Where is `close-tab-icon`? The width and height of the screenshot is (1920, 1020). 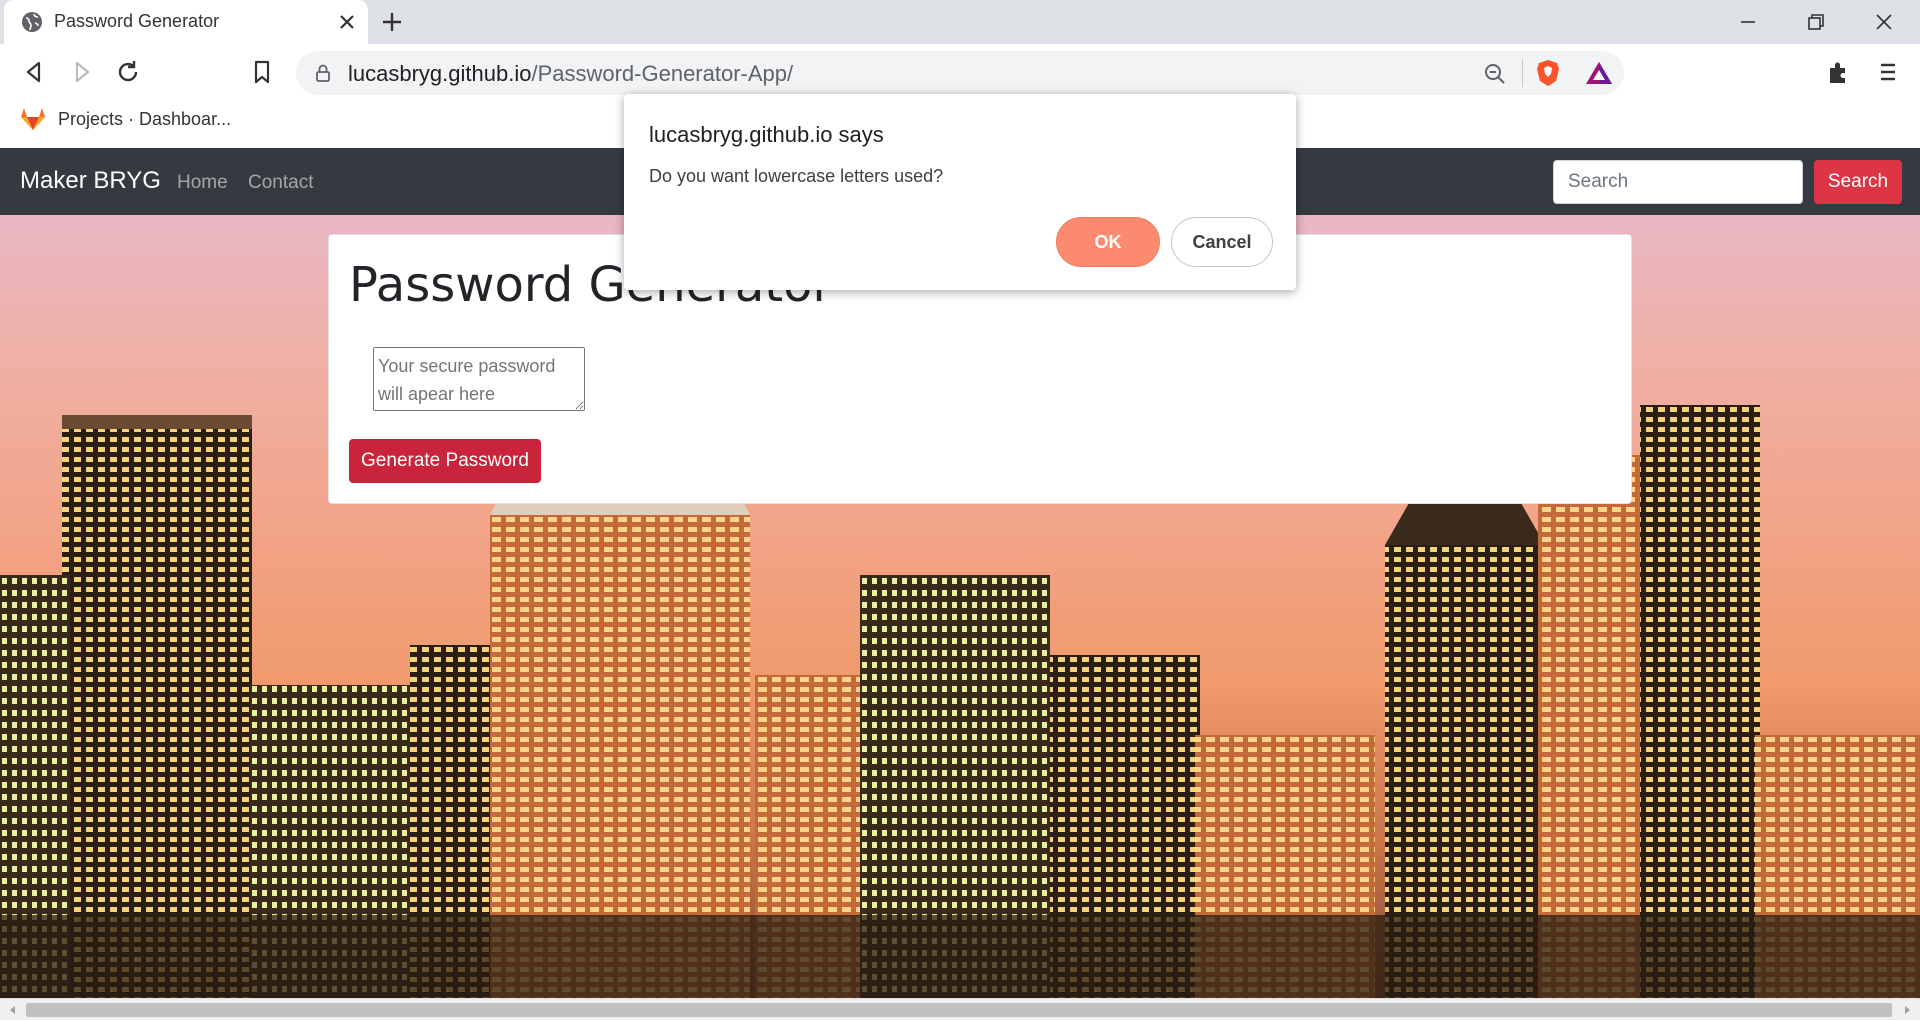
close-tab-icon is located at coordinates (347, 22).